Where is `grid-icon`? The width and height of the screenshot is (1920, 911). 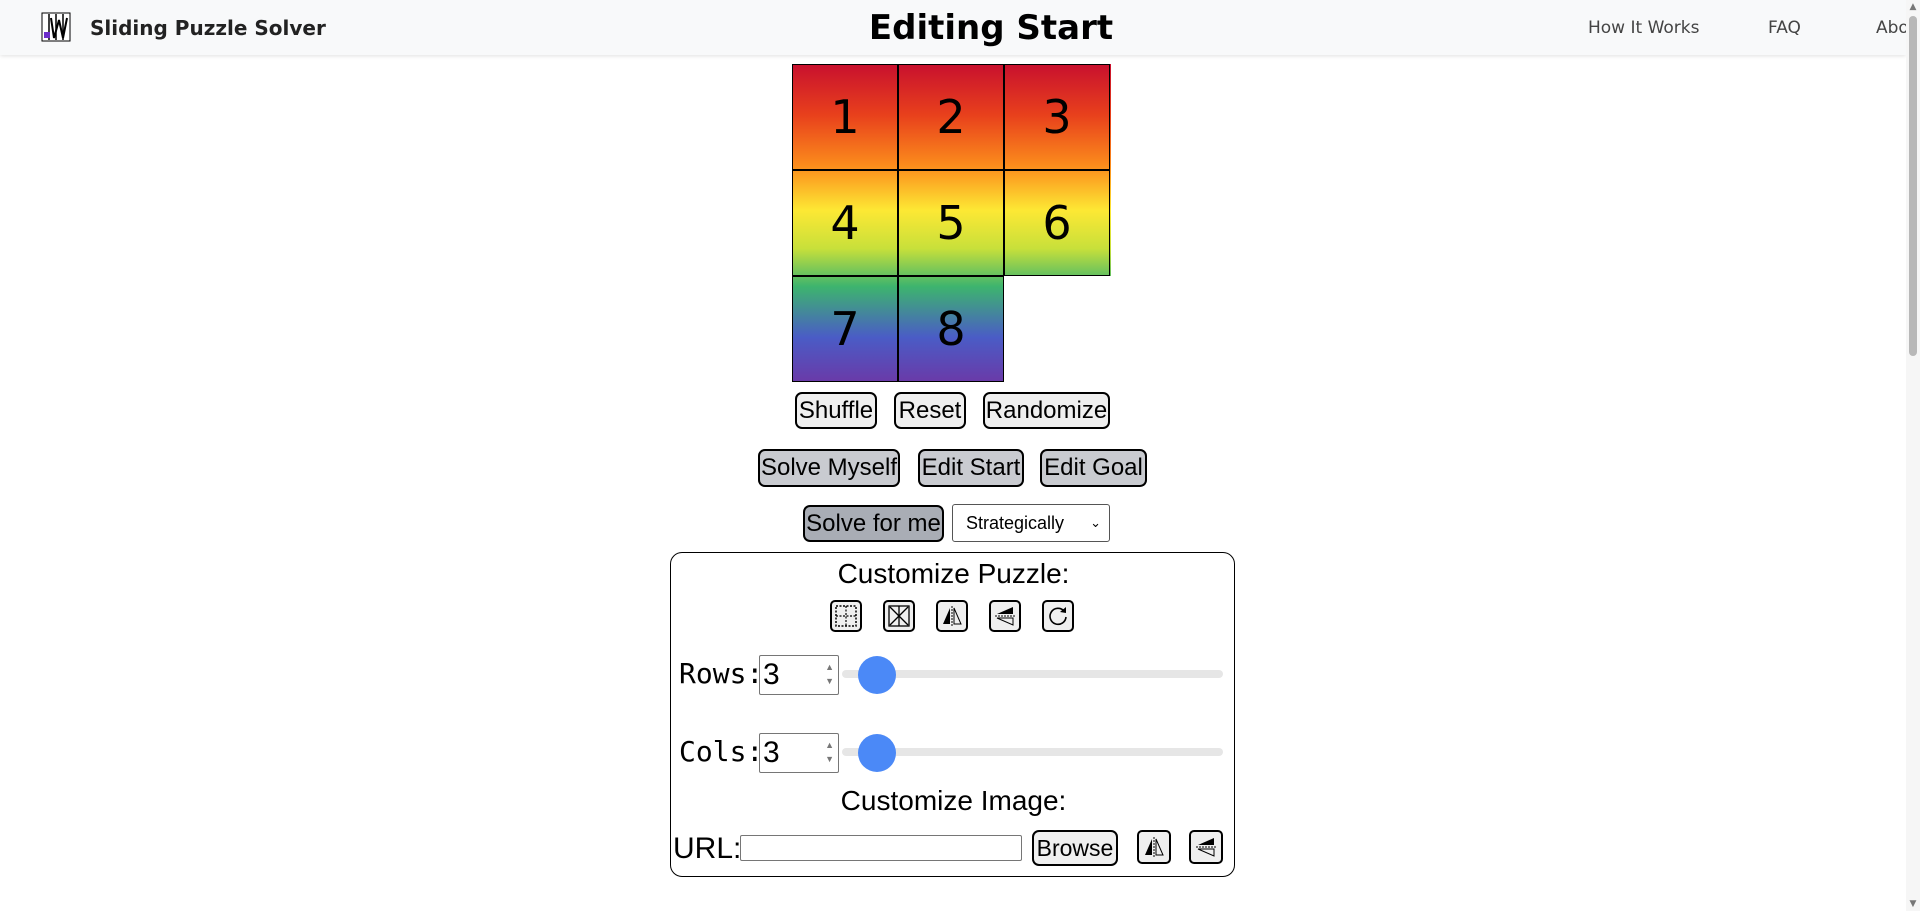
grid-icon is located at coordinates (846, 616).